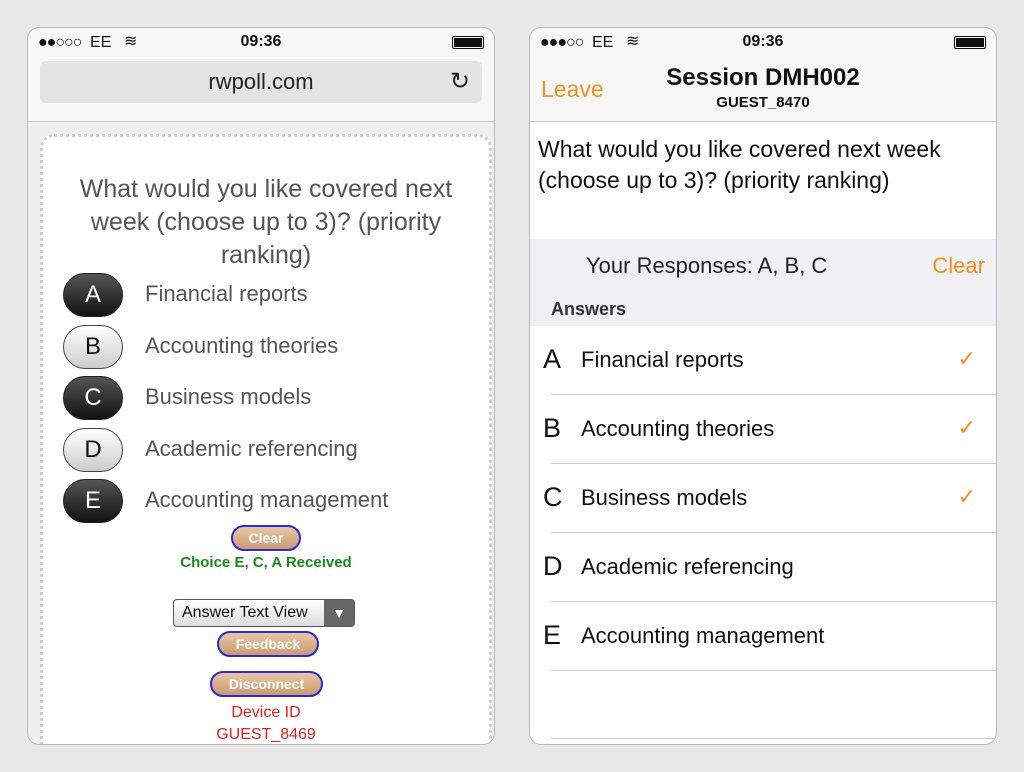 The width and height of the screenshot is (1024, 772). What do you see at coordinates (93, 295) in the screenshot?
I see `option-button: A` at bounding box center [93, 295].